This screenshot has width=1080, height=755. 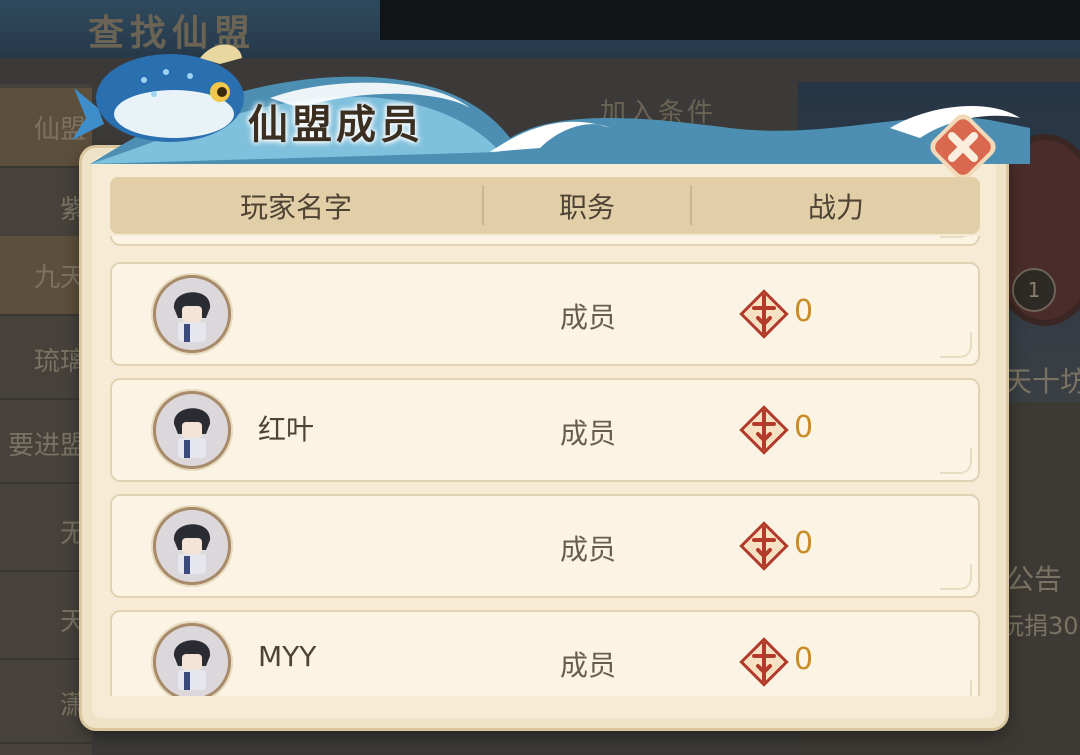 I want to click on column-header-power: 战力, so click(x=835, y=207).